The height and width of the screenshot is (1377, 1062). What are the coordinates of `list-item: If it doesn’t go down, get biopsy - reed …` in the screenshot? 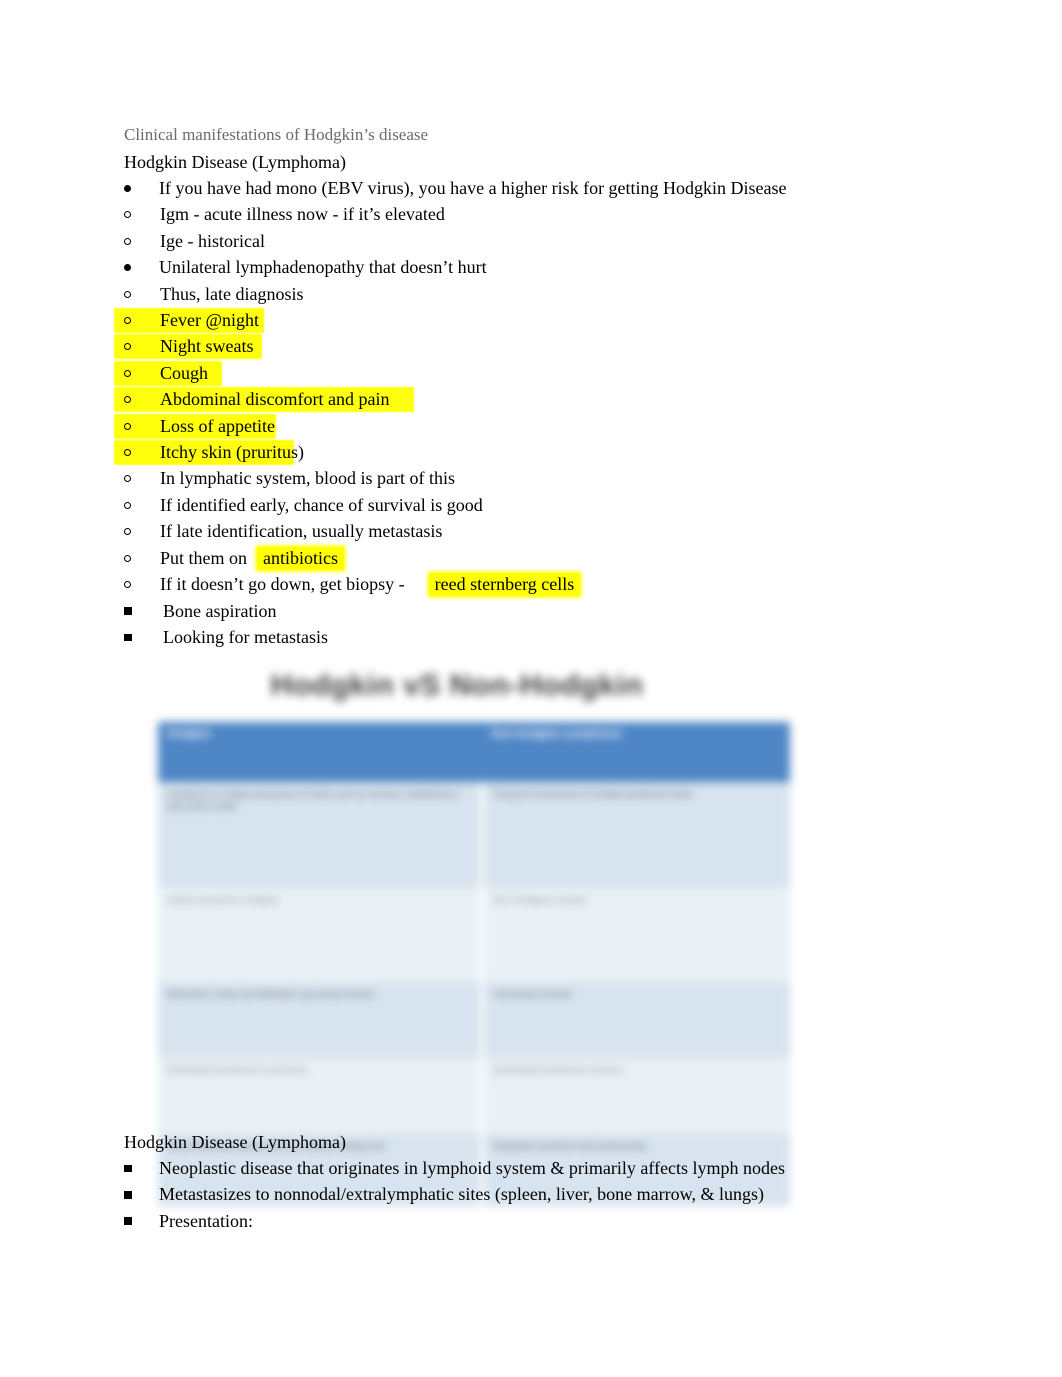 It's located at (534, 584).